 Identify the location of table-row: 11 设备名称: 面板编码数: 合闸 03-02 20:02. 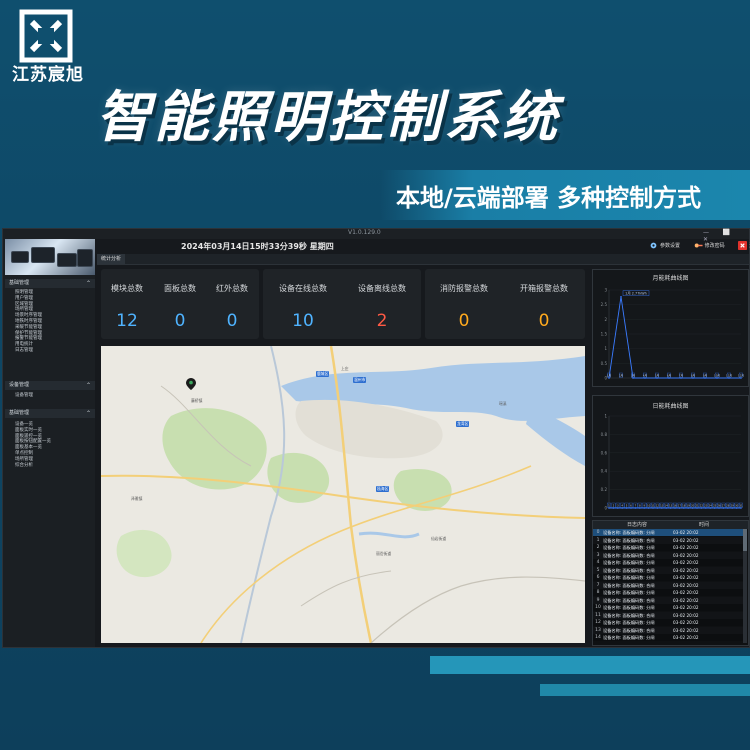
(668, 615).